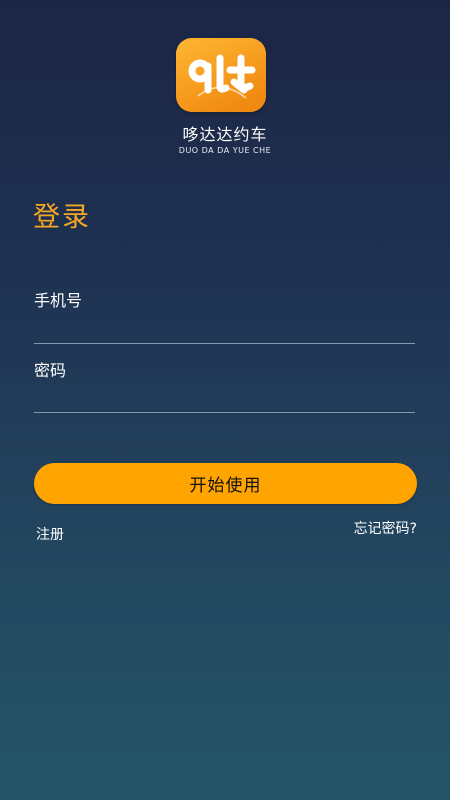 The image size is (450, 800). What do you see at coordinates (50, 370) in the screenshot?
I see `password-label: 密码` at bounding box center [50, 370].